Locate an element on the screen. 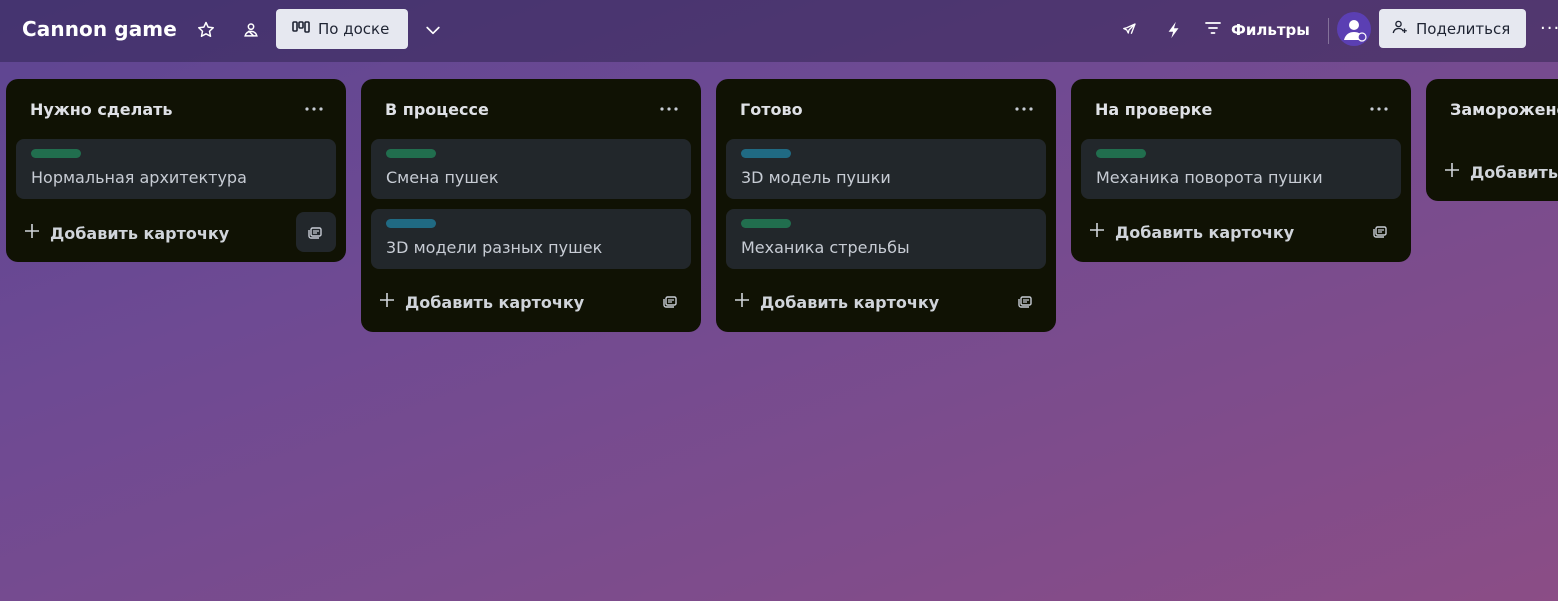  share-button: Поделиться is located at coordinates (1452, 28).